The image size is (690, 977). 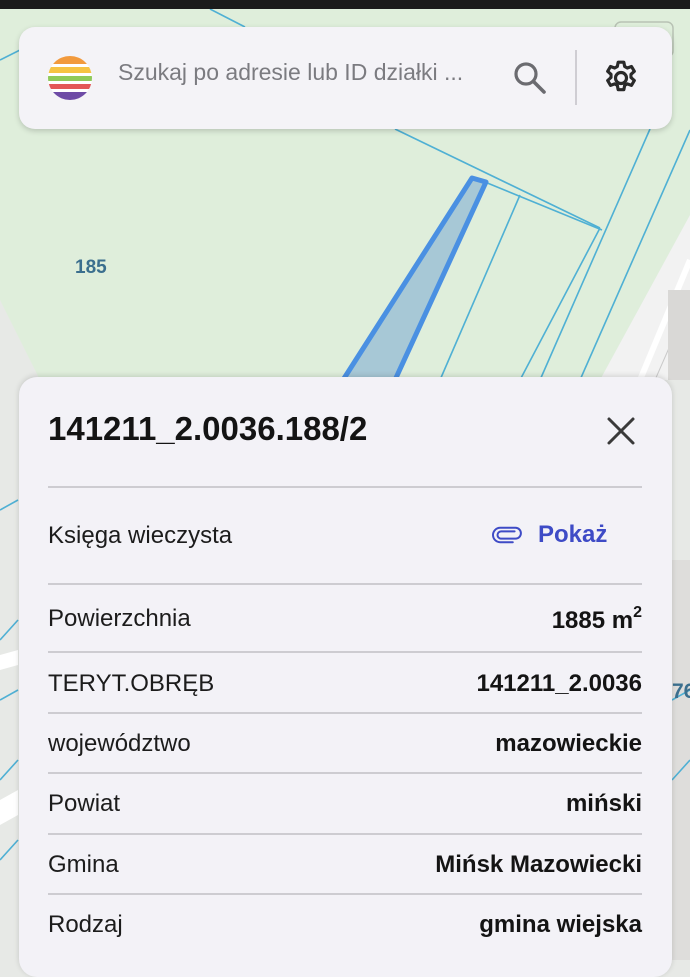 What do you see at coordinates (119, 618) in the screenshot?
I see `area-label: Powierzchnia` at bounding box center [119, 618].